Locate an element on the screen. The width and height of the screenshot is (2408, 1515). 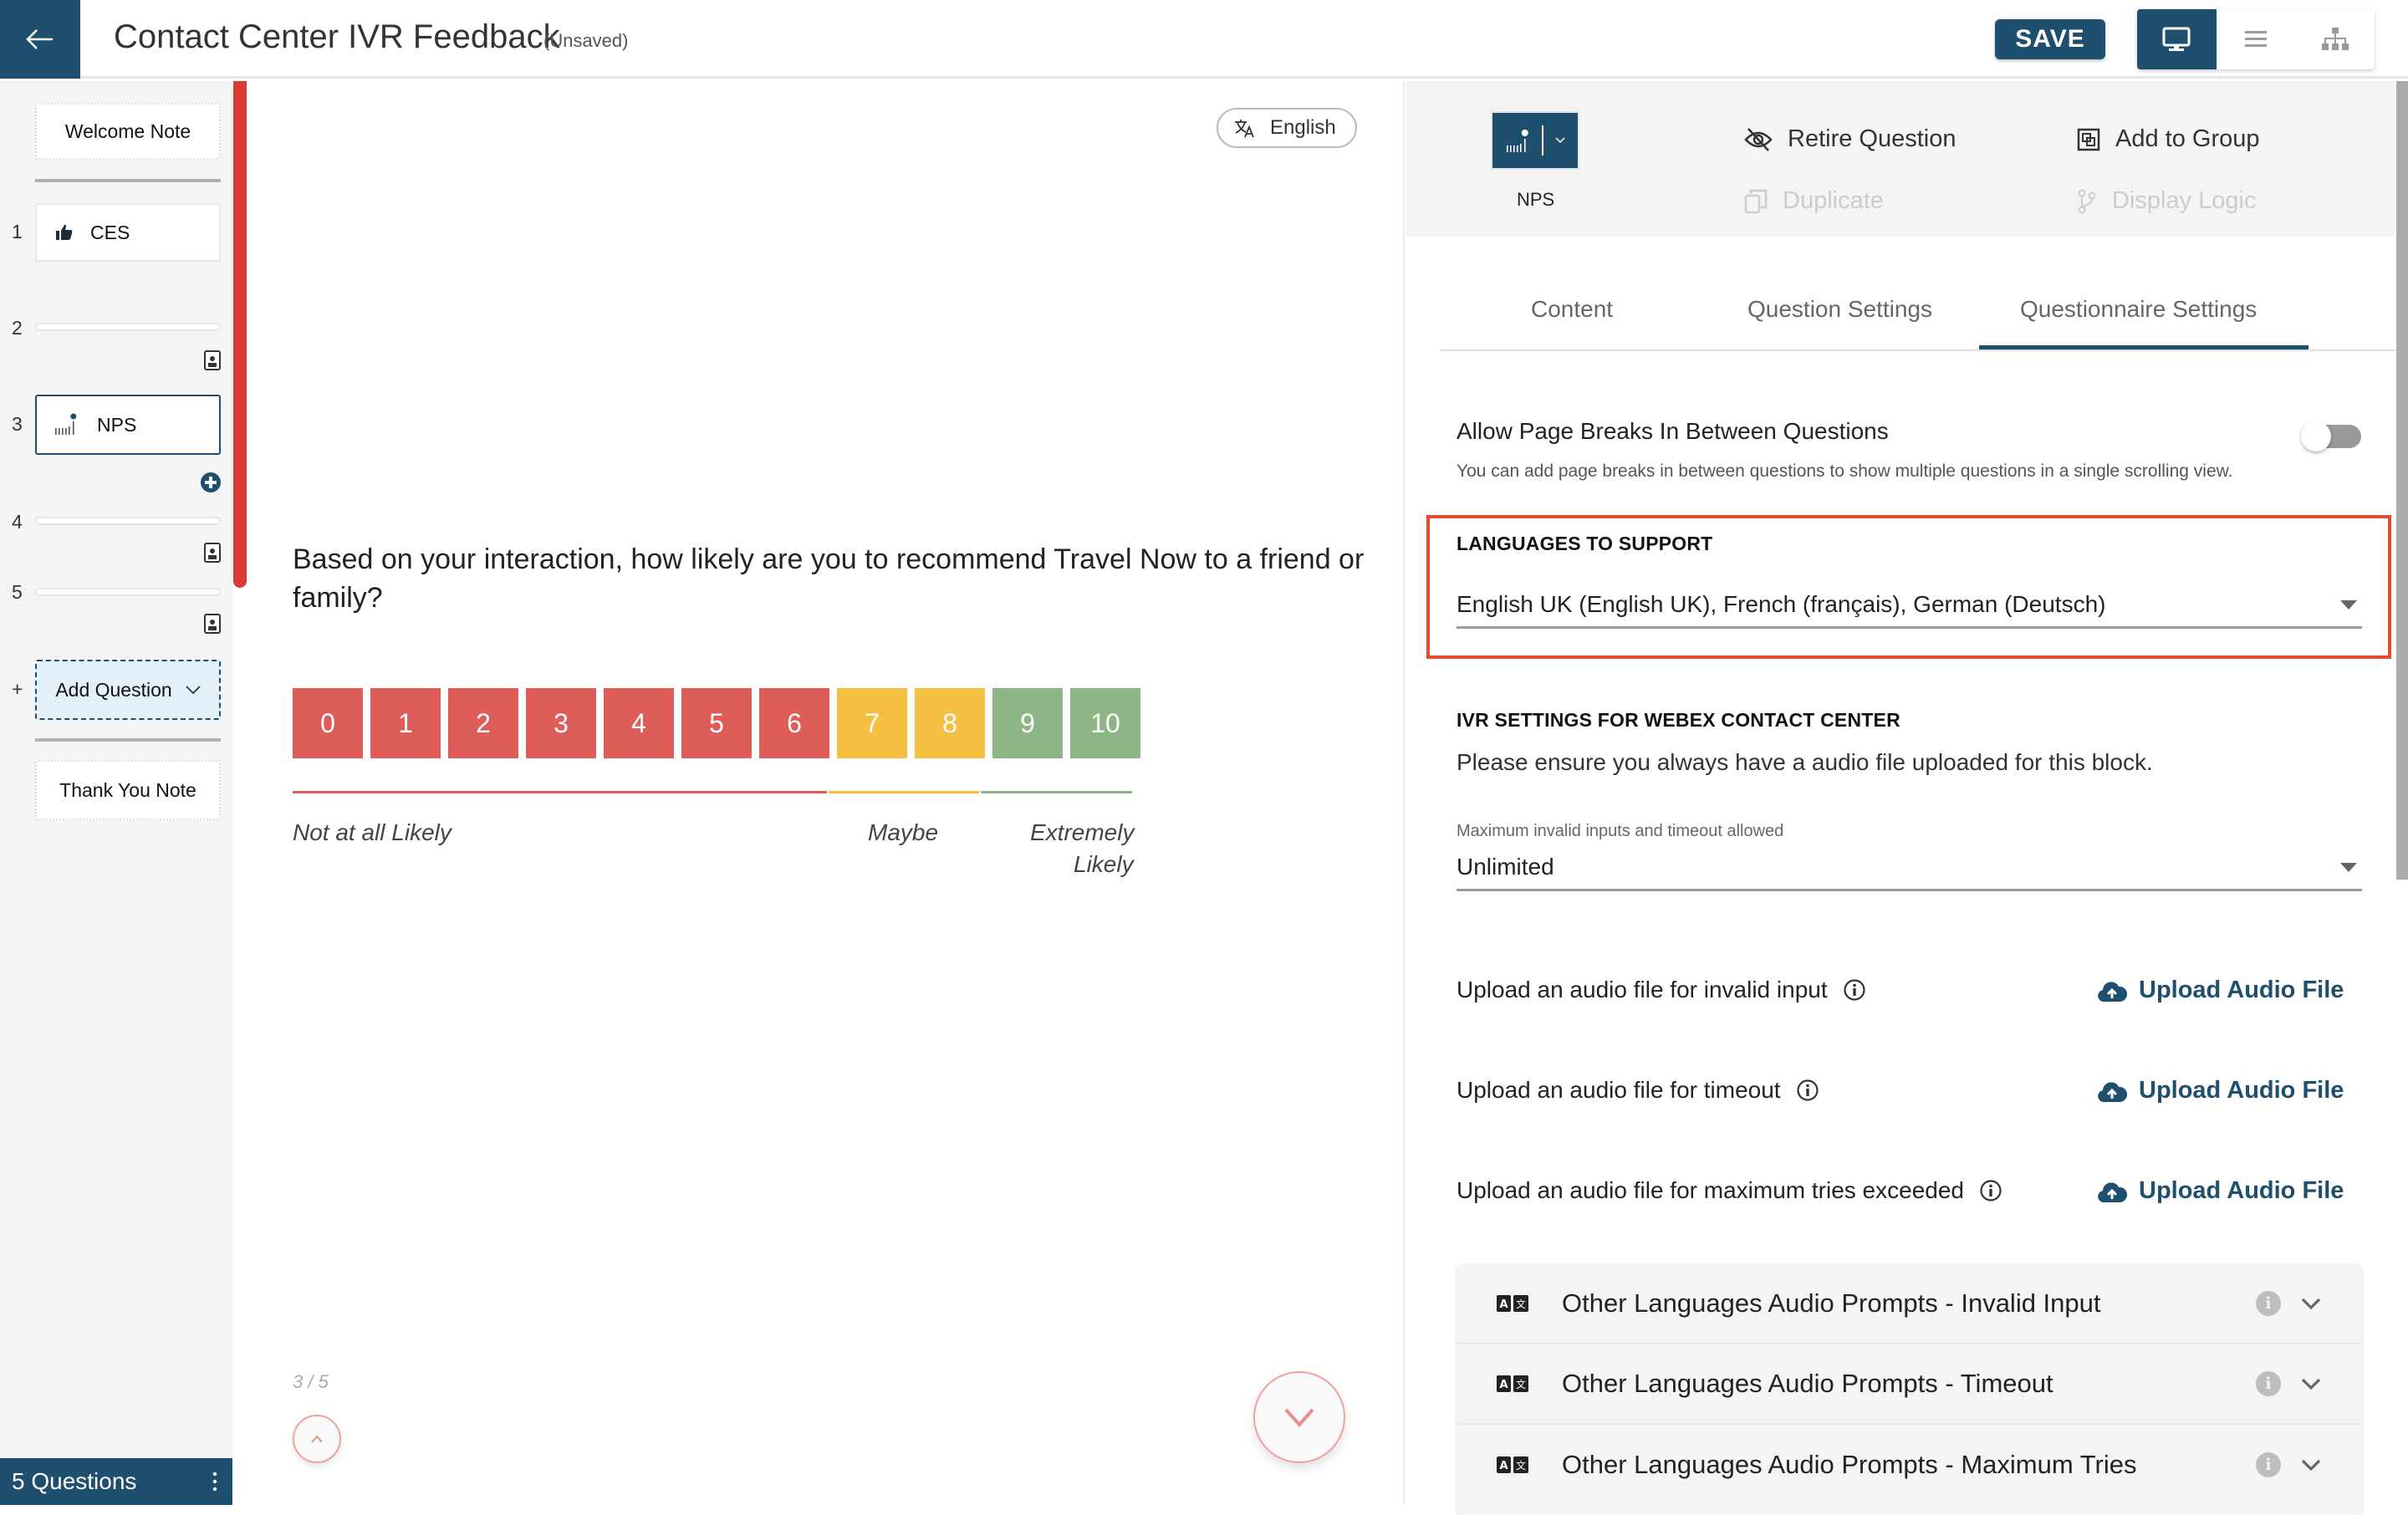
question-card-ces: CES is located at coordinates (128, 232).